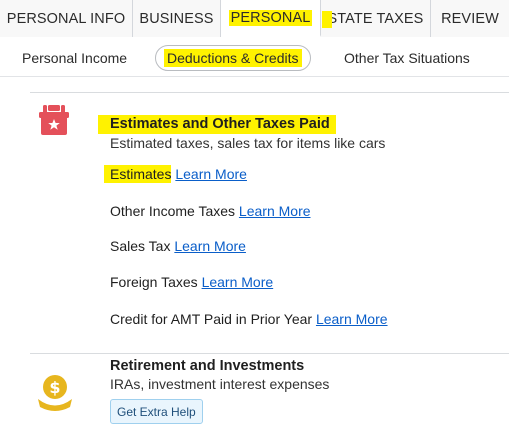  Describe the element at coordinates (269, 92) in the screenshot. I see `section-divider-top` at that location.